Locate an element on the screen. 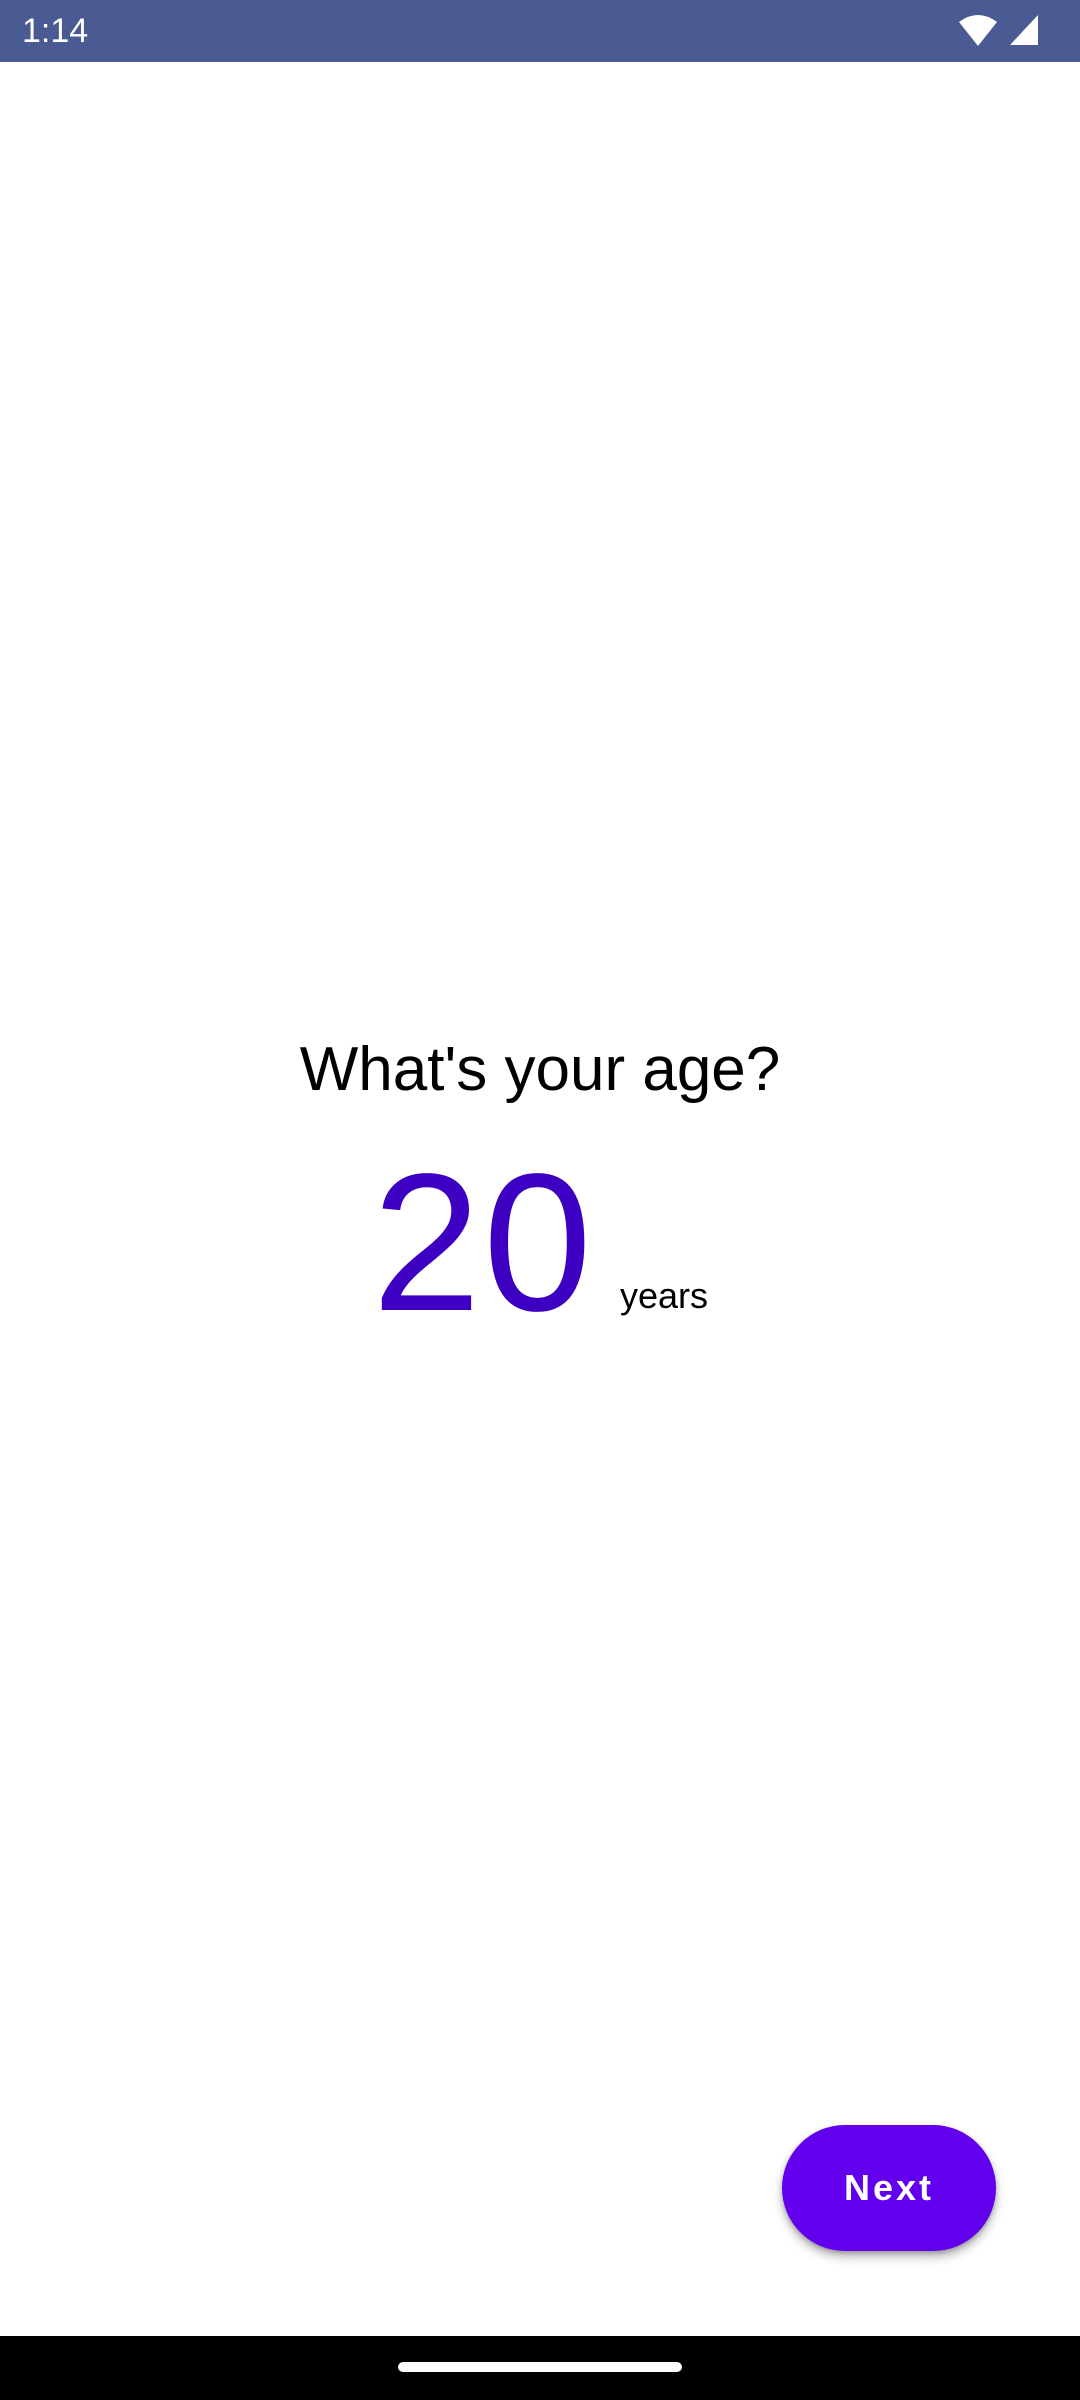  status-bar: 1:14 is located at coordinates (540, 31).